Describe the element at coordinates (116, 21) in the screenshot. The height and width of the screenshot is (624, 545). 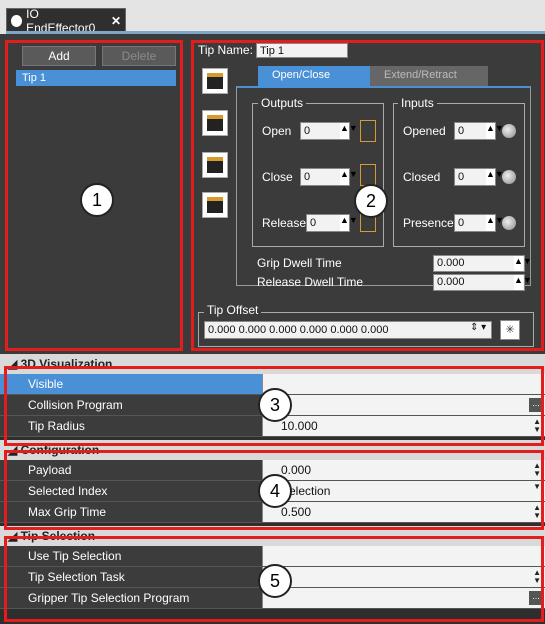
I see `close-icon: ✕` at that location.